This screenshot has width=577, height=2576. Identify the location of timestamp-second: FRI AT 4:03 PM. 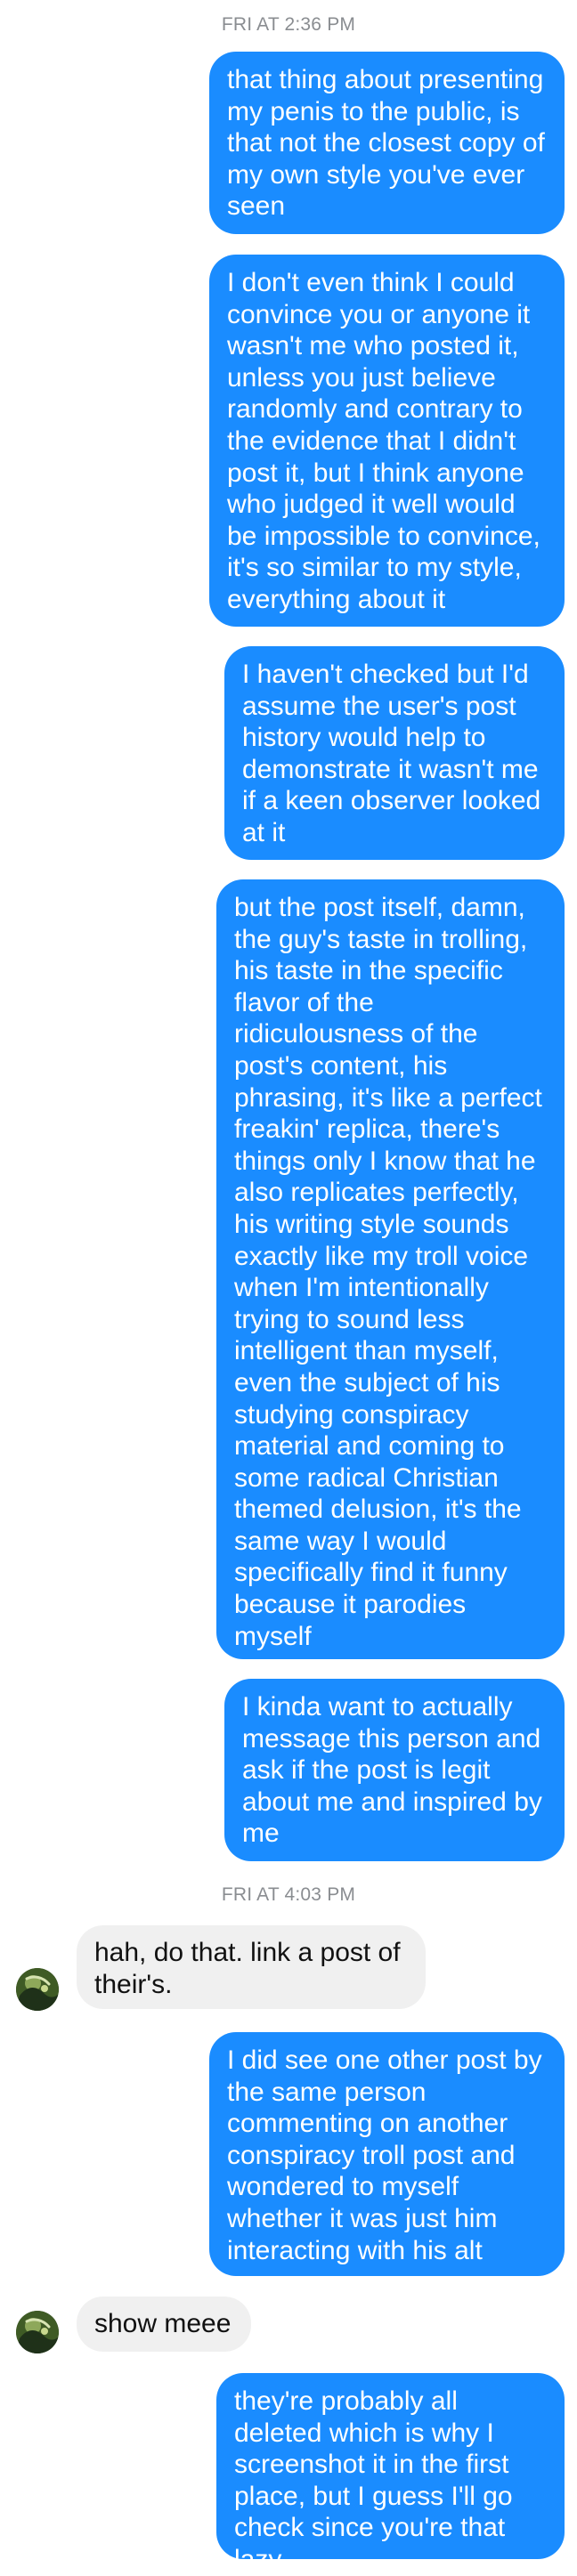
(288, 1895).